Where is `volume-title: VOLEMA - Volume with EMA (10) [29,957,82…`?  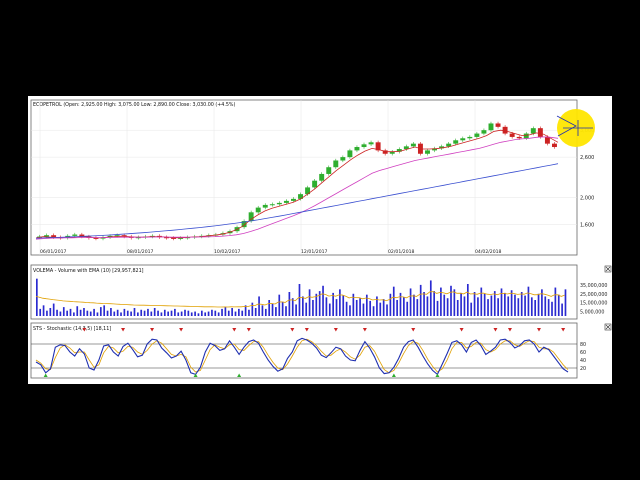 volume-title: VOLEMA - Volume with EMA (10) [29,957,82… is located at coordinates (88, 271).